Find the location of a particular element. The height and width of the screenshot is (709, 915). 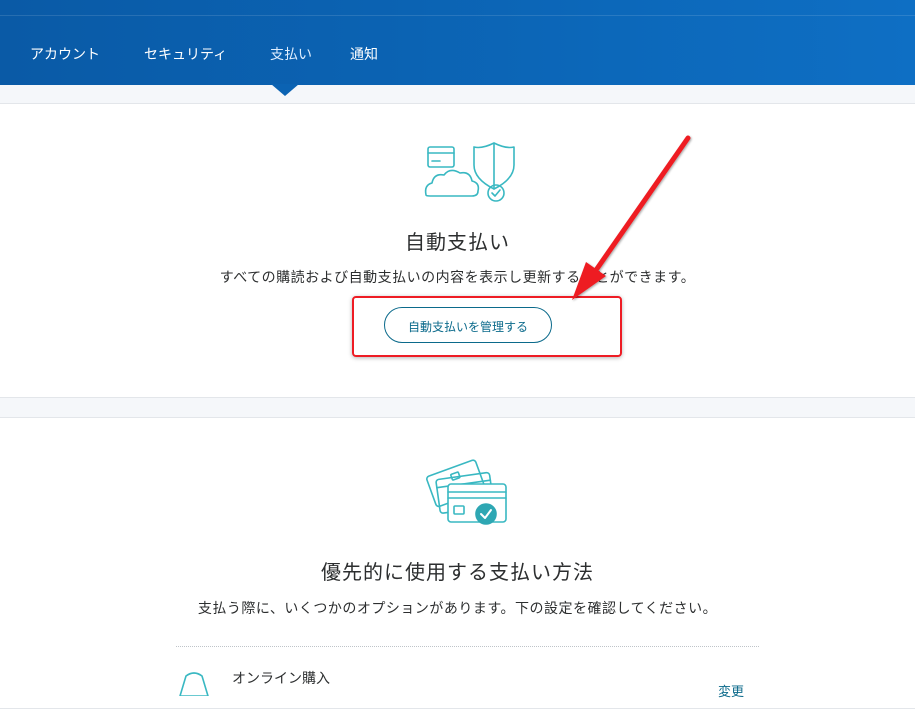

nav-item-security: セキュリティ is located at coordinates (185, 54).